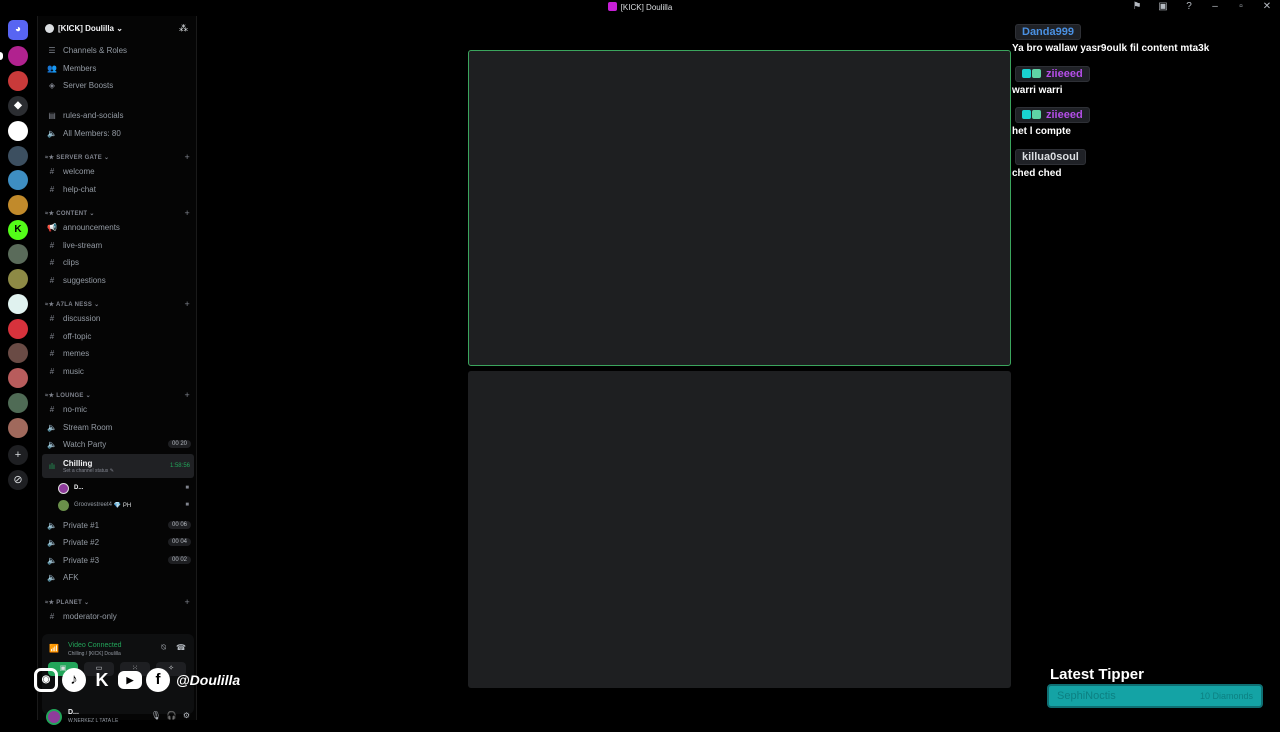  Describe the element at coordinates (1202, 6) in the screenshot. I see `titlebar-icons: ⚑ ▣ ? – ▫ ✕` at that location.